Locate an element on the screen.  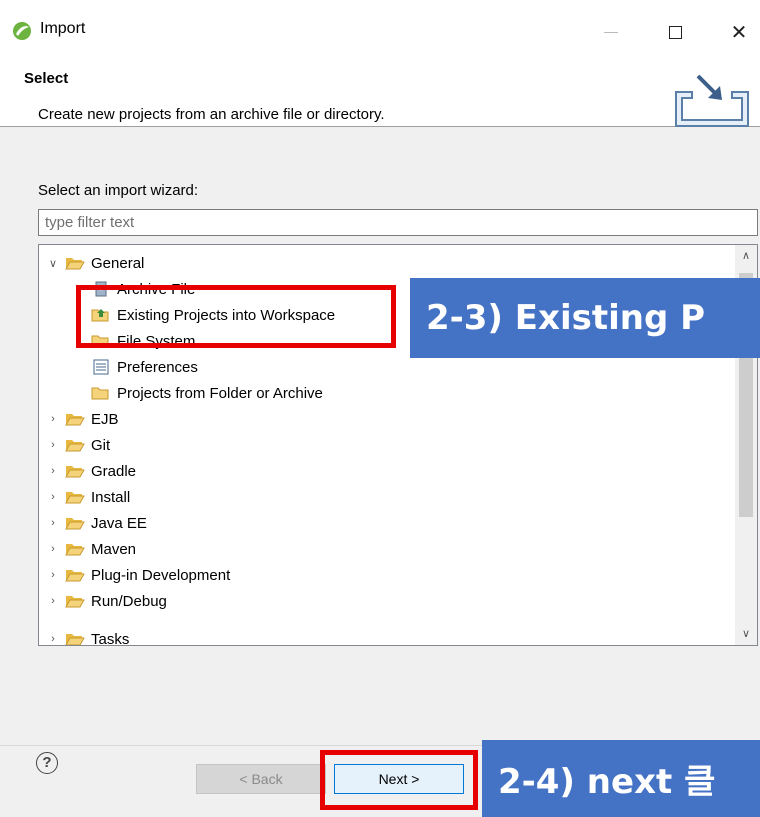
tree-item-preferences: Preferences is located at coordinates (144, 367).